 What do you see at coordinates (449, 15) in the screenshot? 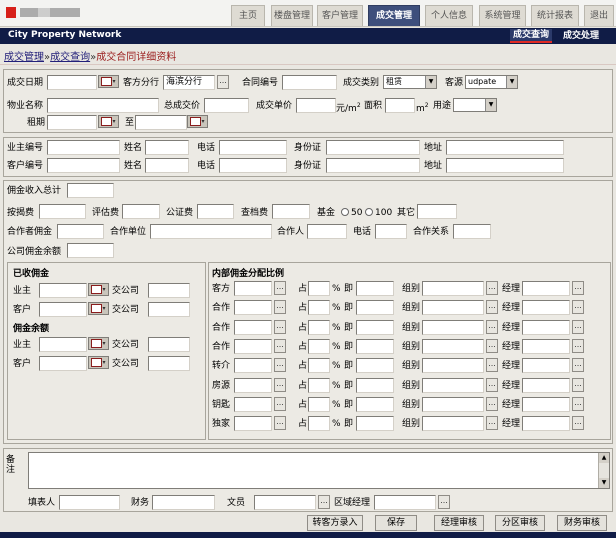
I see `tab-4: 个人信息` at bounding box center [449, 15].